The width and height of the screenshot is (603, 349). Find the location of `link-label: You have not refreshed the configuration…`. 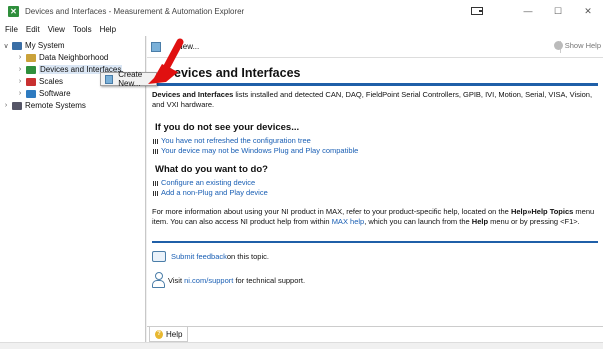

link-label: You have not refreshed the configuration… is located at coordinates (236, 141).